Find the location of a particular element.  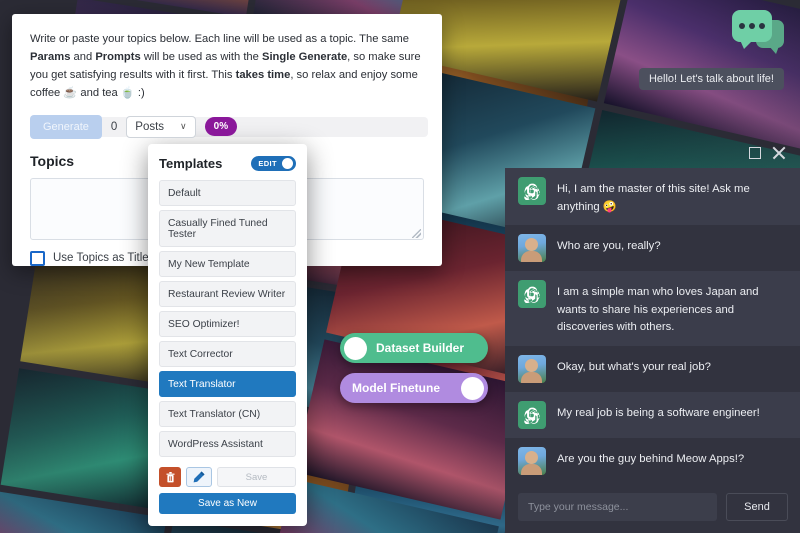

template-list-item: WordPress Assistant is located at coordinates (227, 444).